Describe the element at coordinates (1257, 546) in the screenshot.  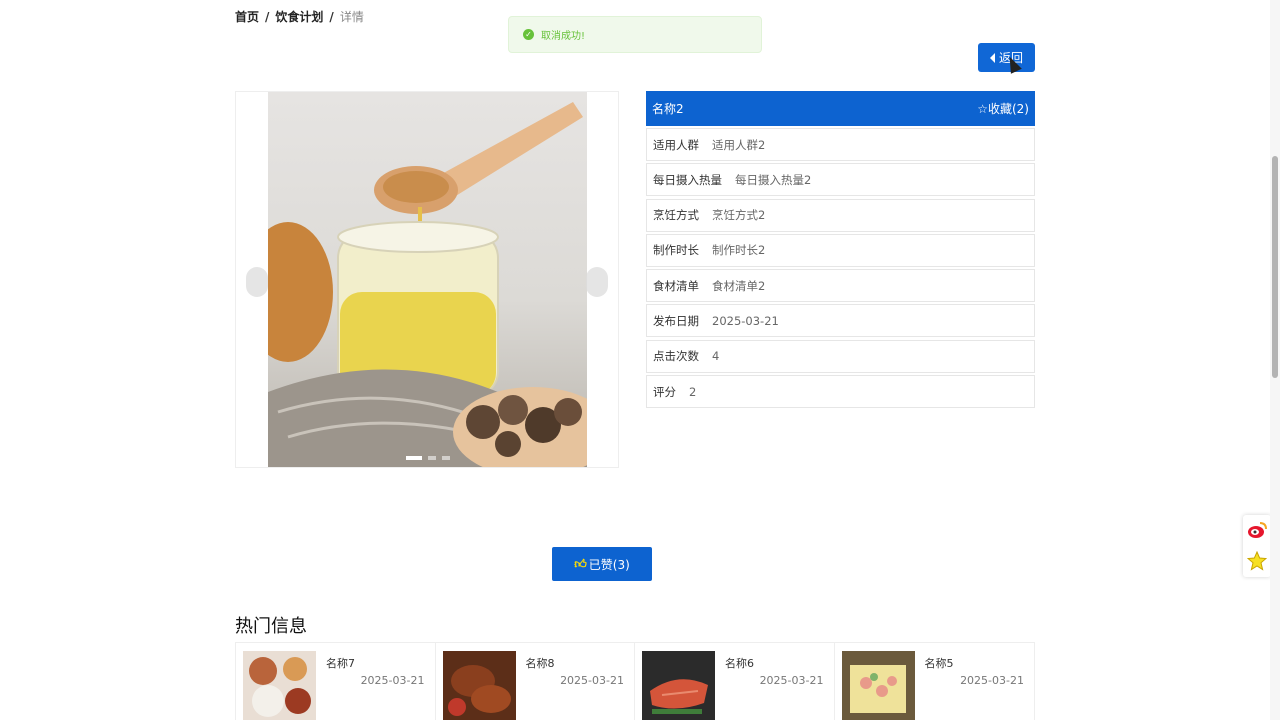
I see `share-toolbar` at that location.